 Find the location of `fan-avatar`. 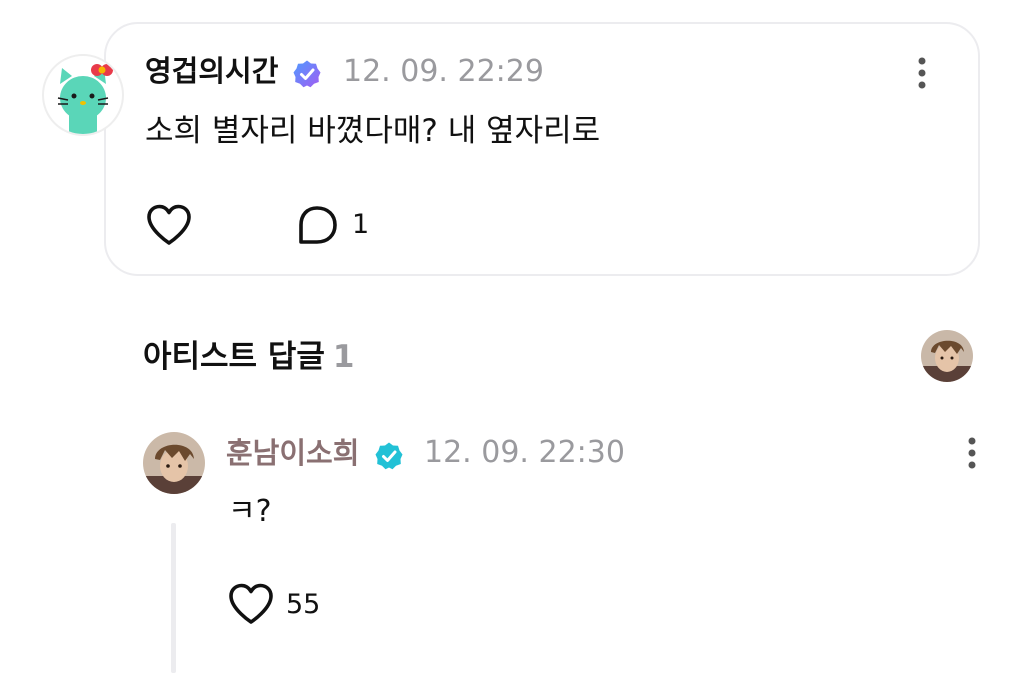

fan-avatar is located at coordinates (83, 95).